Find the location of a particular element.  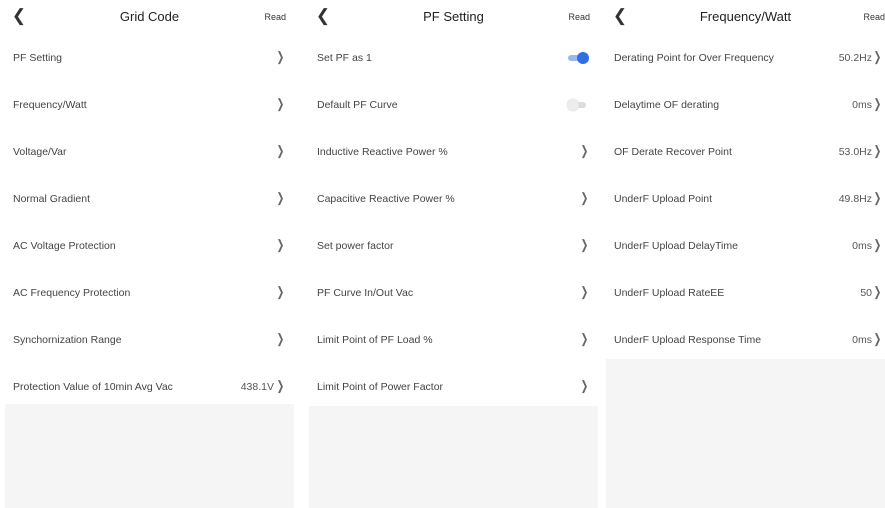

row-of-derate-recover-point: OF Derate Recover Point 53.0Hz ❯ is located at coordinates (745, 153).